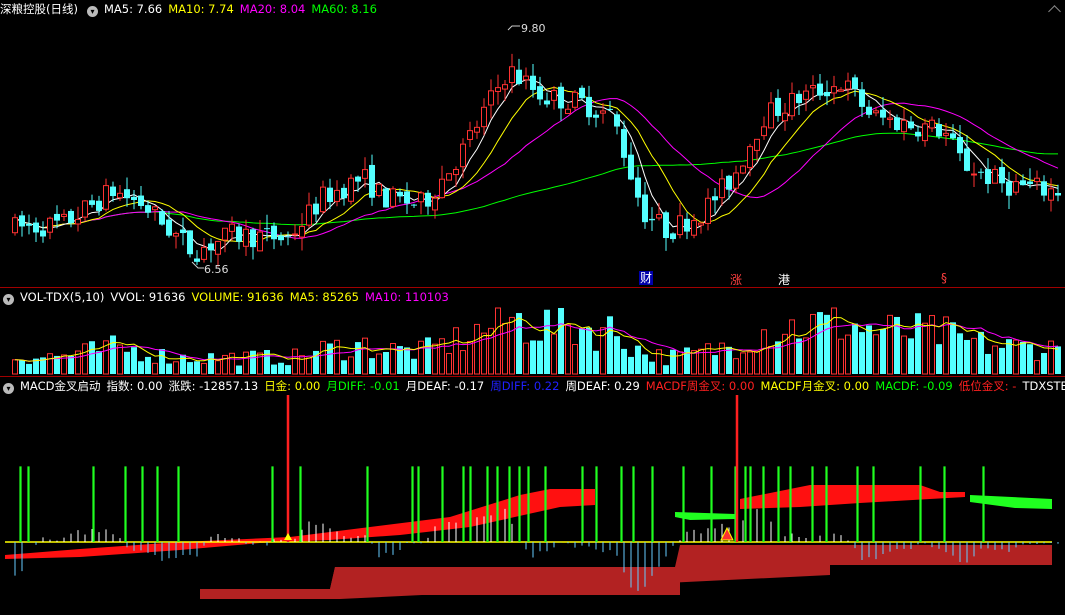  What do you see at coordinates (784, 279) in the screenshot?
I see `event-marker-gang: 港` at bounding box center [784, 279].